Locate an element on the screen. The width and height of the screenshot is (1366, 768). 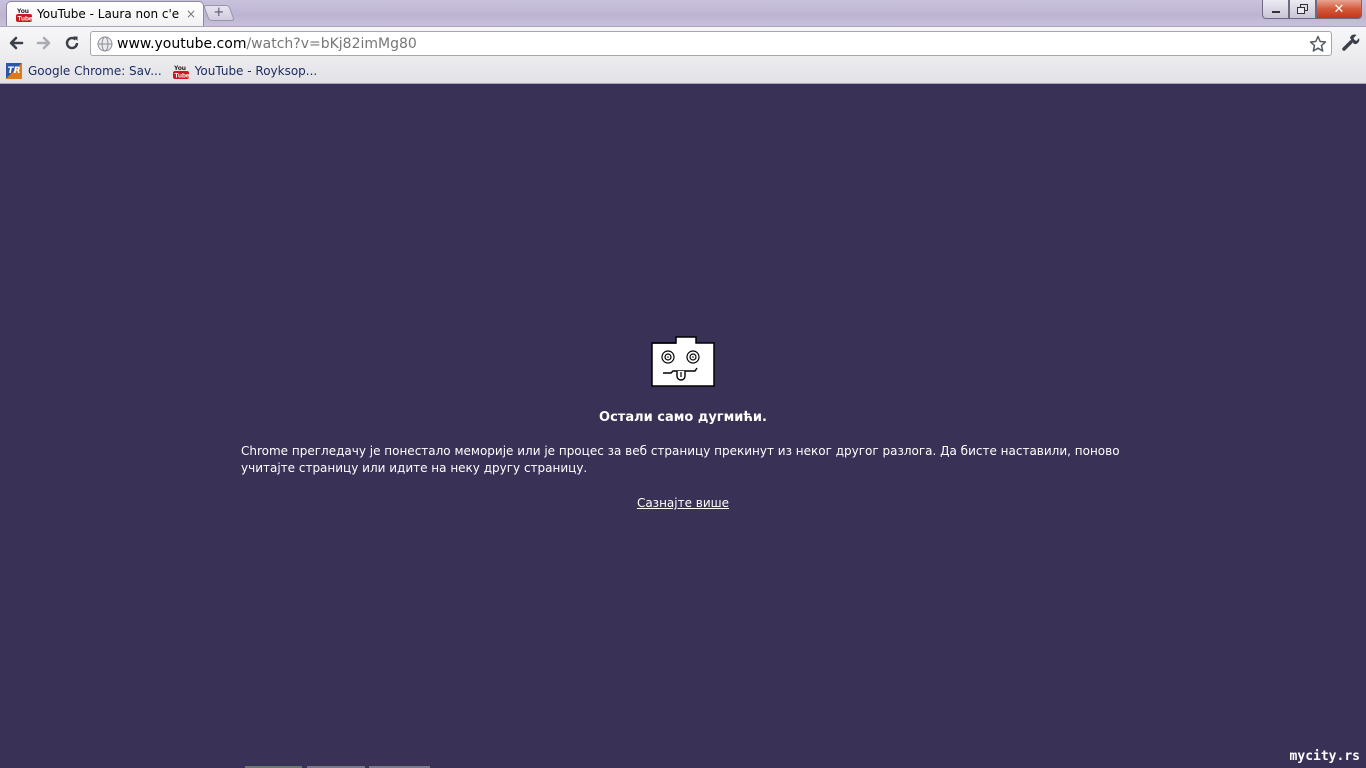
address-bar: www.youtube.com/watch?v=bKj82imMg80 is located at coordinates (711, 43).